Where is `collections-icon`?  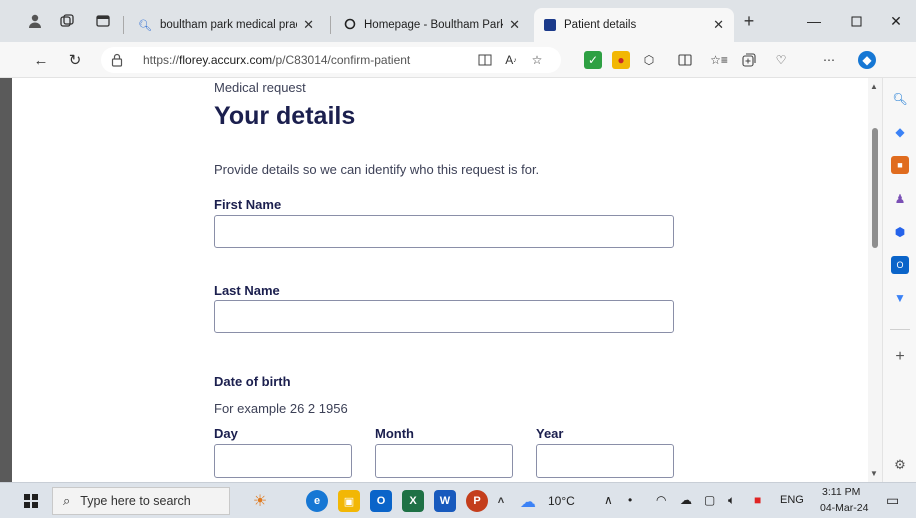
collections-icon is located at coordinates (749, 60).